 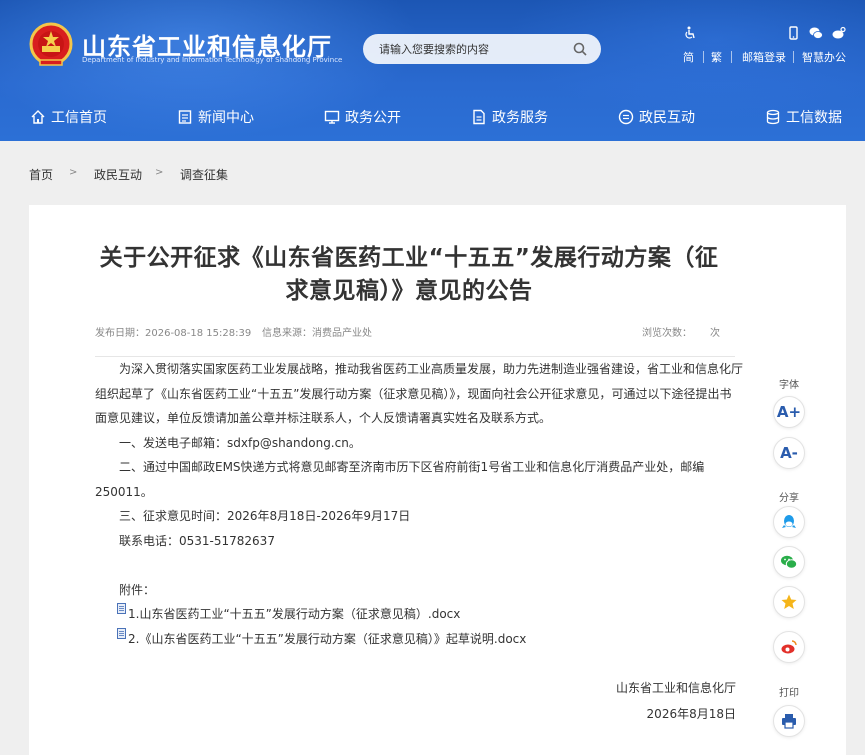 I want to click on weibo-top-icon, so click(x=839, y=33).